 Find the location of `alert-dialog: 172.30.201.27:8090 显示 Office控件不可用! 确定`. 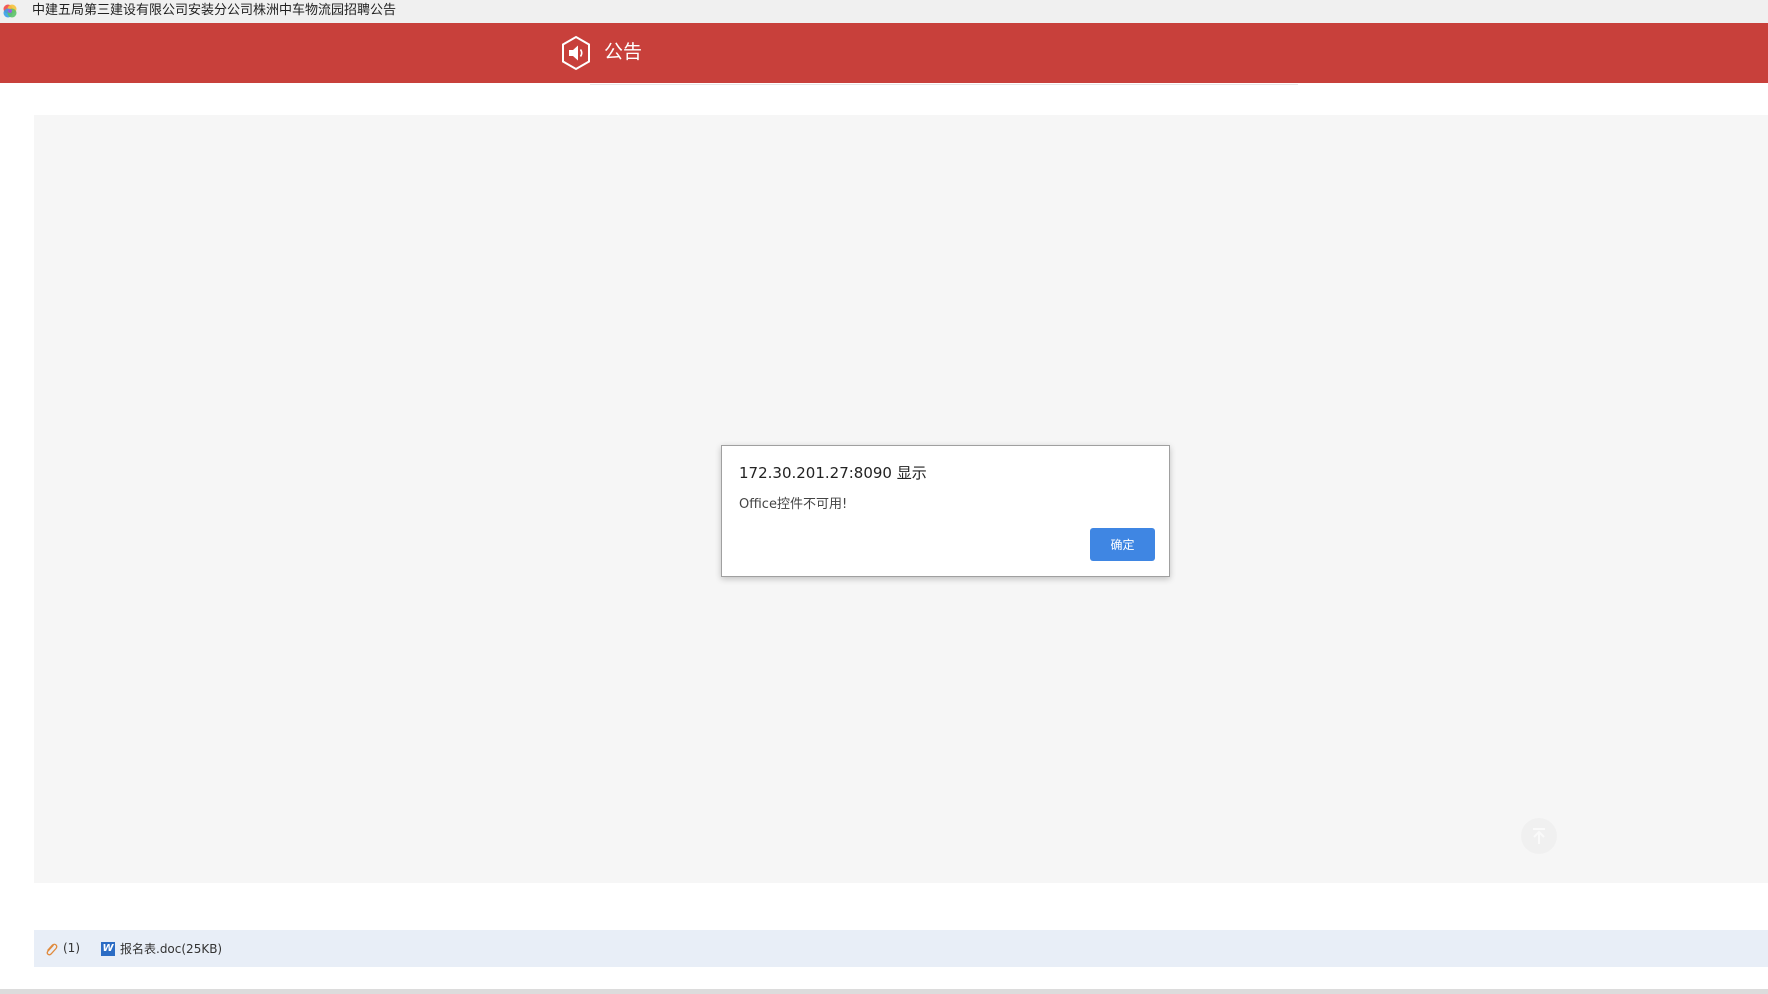

alert-dialog: 172.30.201.27:8090 显示 Office控件不可用! 确定 is located at coordinates (945, 511).